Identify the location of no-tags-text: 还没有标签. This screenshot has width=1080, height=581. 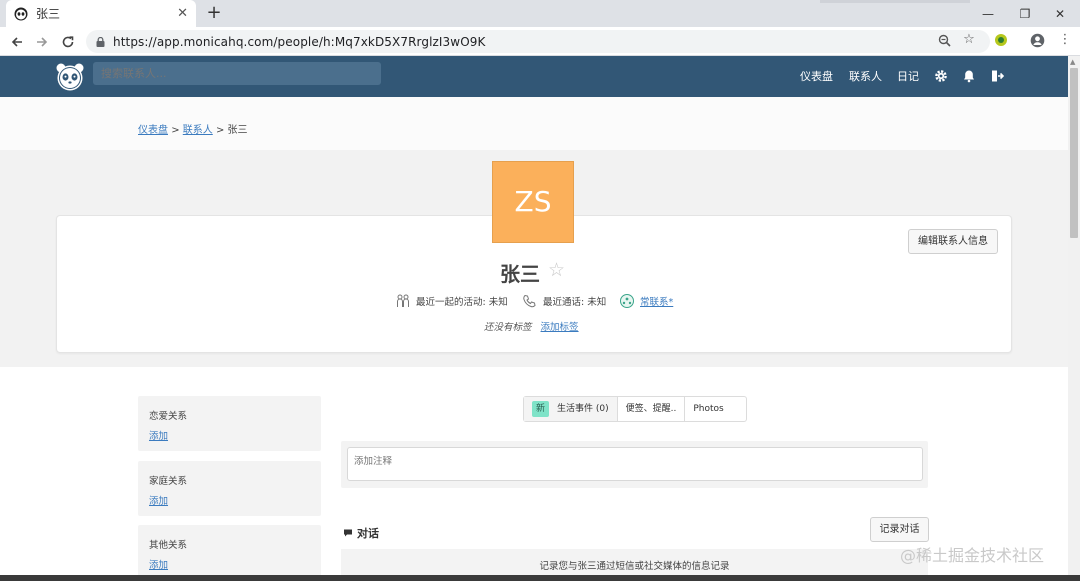
(508, 327).